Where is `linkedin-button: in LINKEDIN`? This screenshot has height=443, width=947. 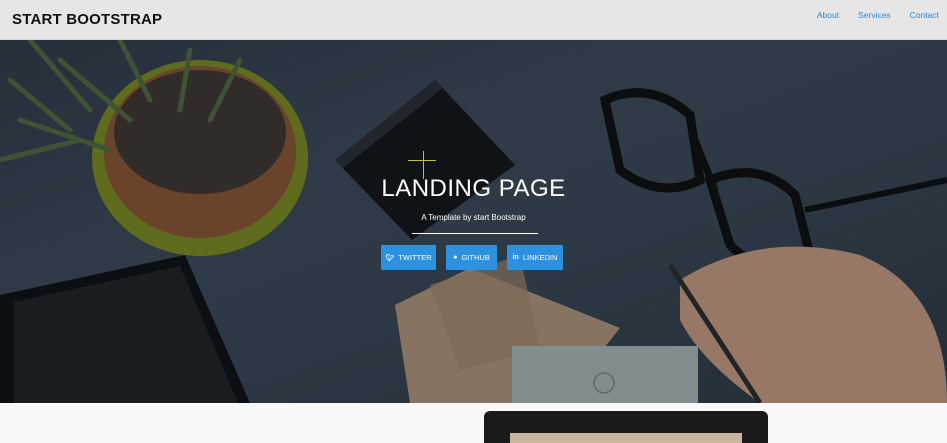
linkedin-button: in LINKEDIN is located at coordinates (535, 257).